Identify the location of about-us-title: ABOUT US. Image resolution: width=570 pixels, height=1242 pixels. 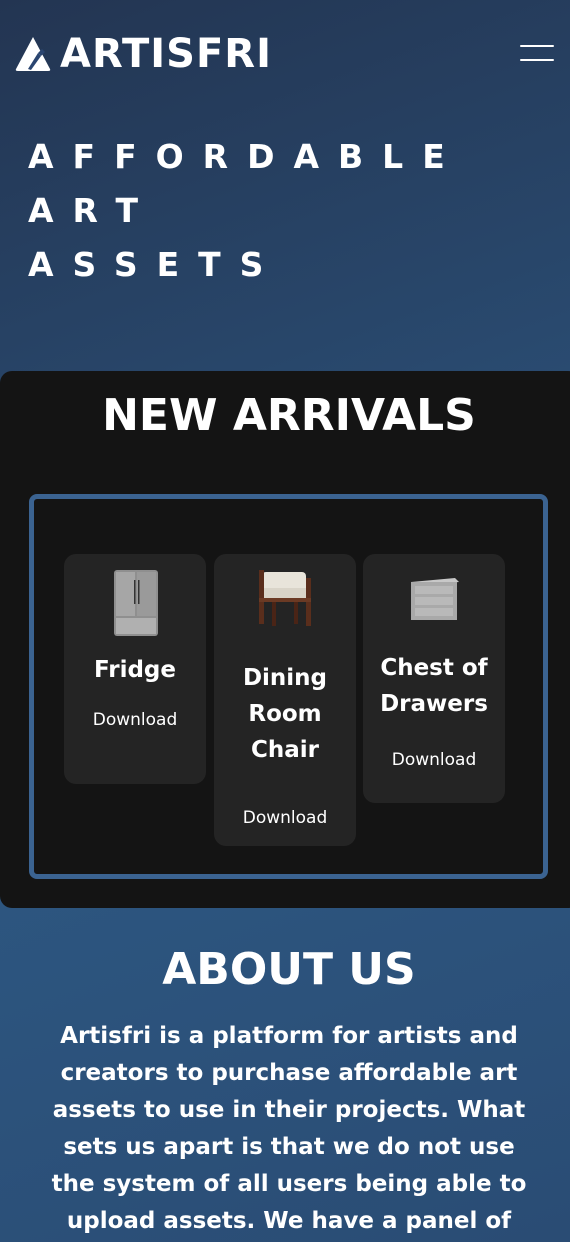
(289, 969).